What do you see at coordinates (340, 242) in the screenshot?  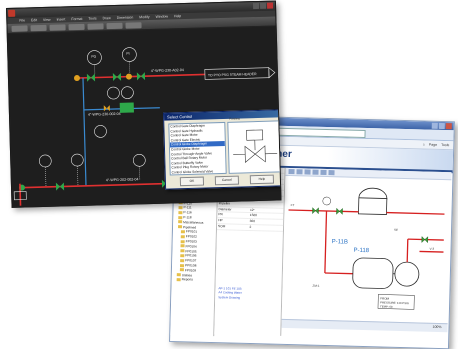 I see `equipment-tag: P-11B` at bounding box center [340, 242].